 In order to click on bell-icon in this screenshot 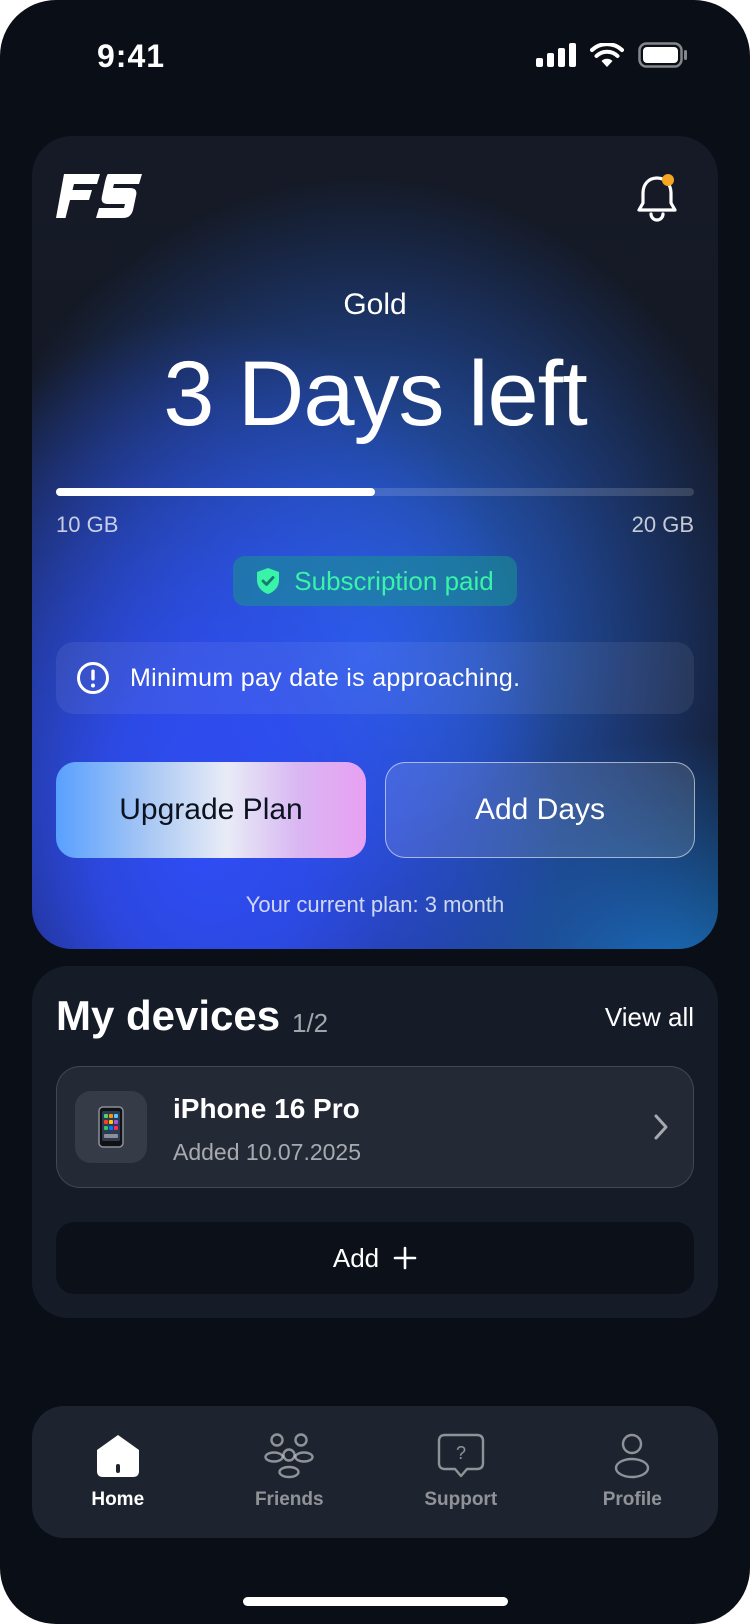, I will do `click(657, 198)`.